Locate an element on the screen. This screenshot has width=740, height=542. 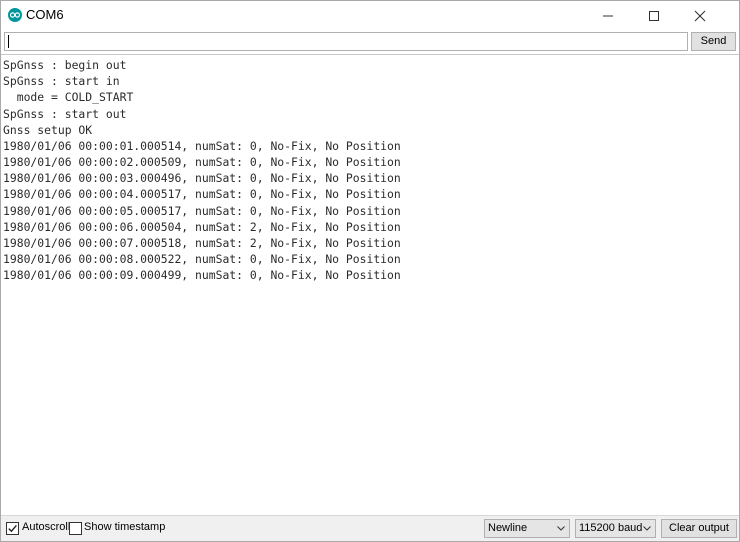
line-ending-select: Newline is located at coordinates (527, 528).